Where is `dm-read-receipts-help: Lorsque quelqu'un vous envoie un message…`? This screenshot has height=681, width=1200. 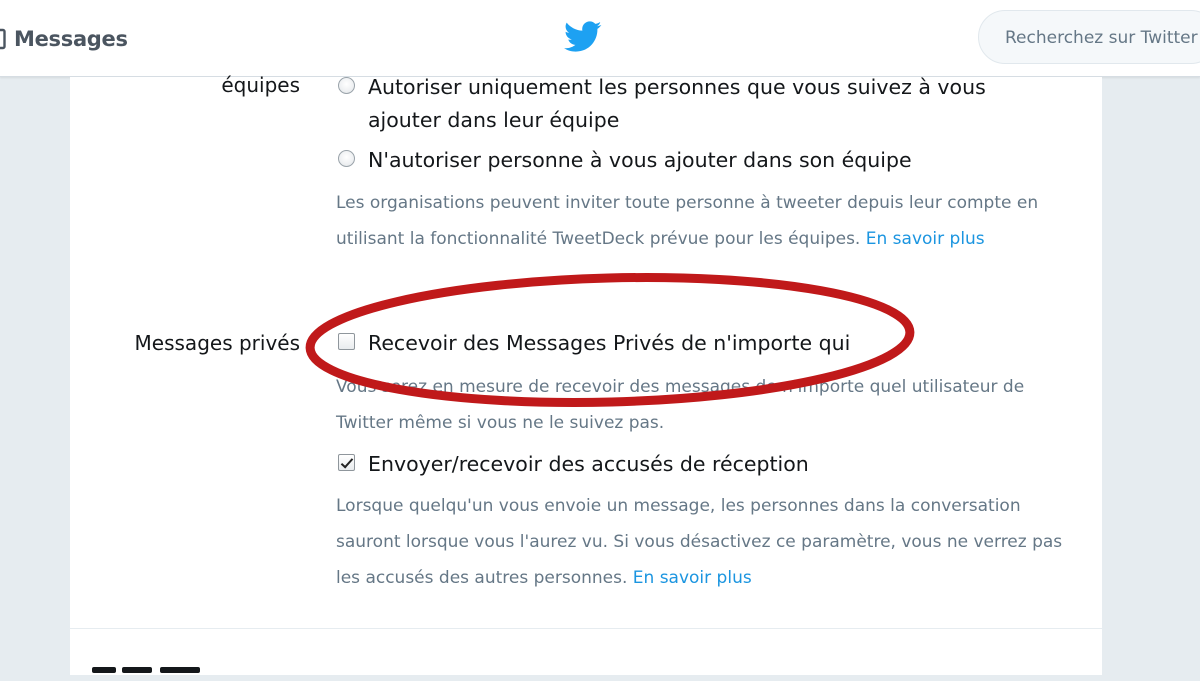 dm-read-receipts-help: Lorsque quelqu'un vous envoie un message… is located at coordinates (701, 542).